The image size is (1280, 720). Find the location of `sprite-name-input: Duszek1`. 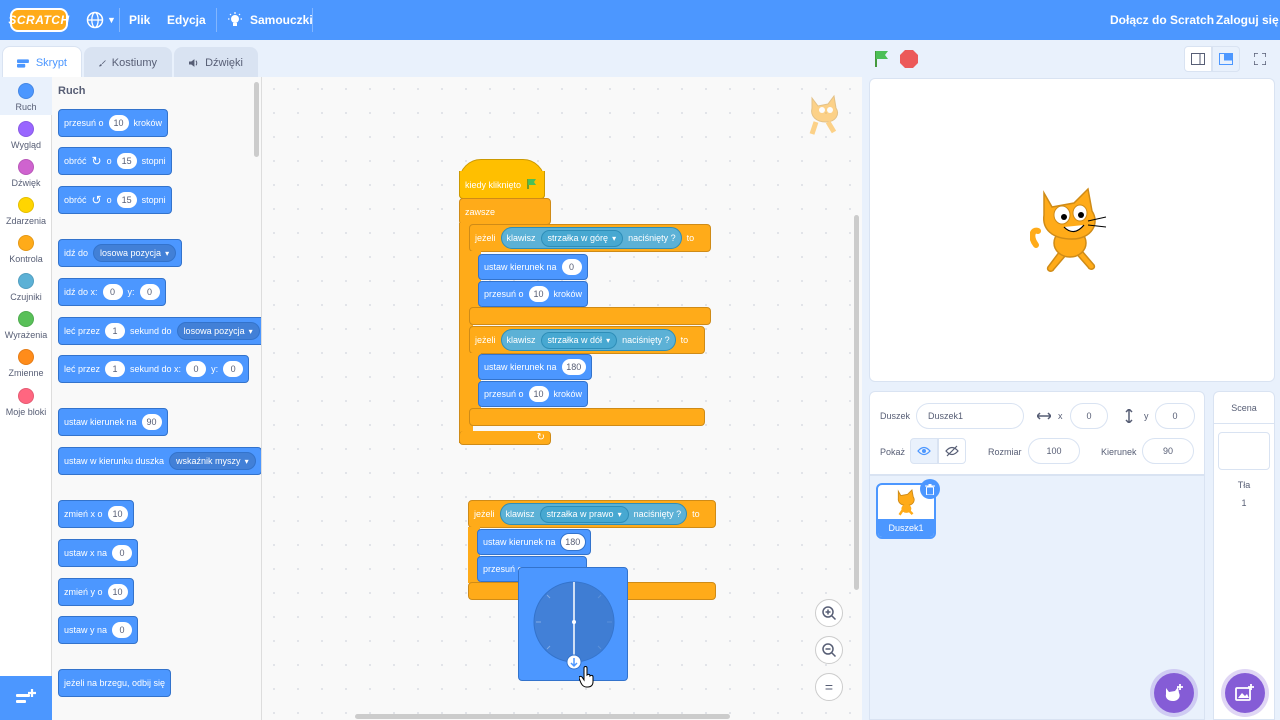

sprite-name-input: Duszek1 is located at coordinates (970, 416).